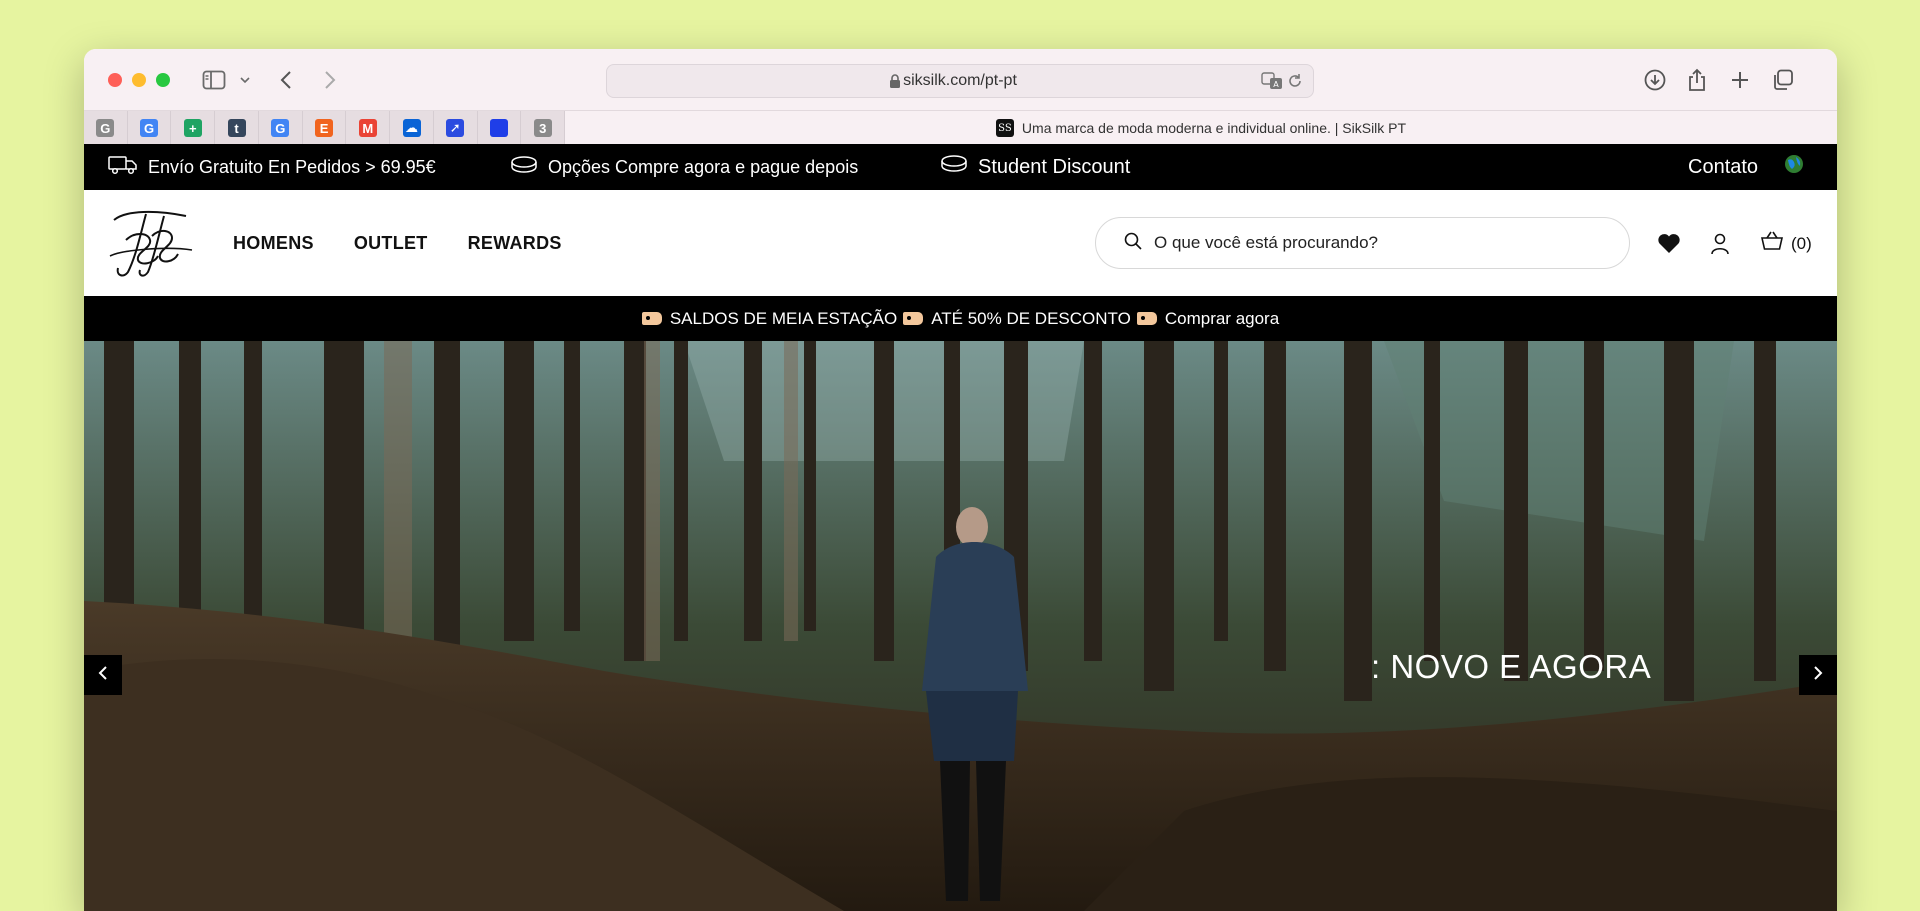  Describe the element at coordinates (214, 80) in the screenshot. I see `sidebar-toggle-icon` at that location.